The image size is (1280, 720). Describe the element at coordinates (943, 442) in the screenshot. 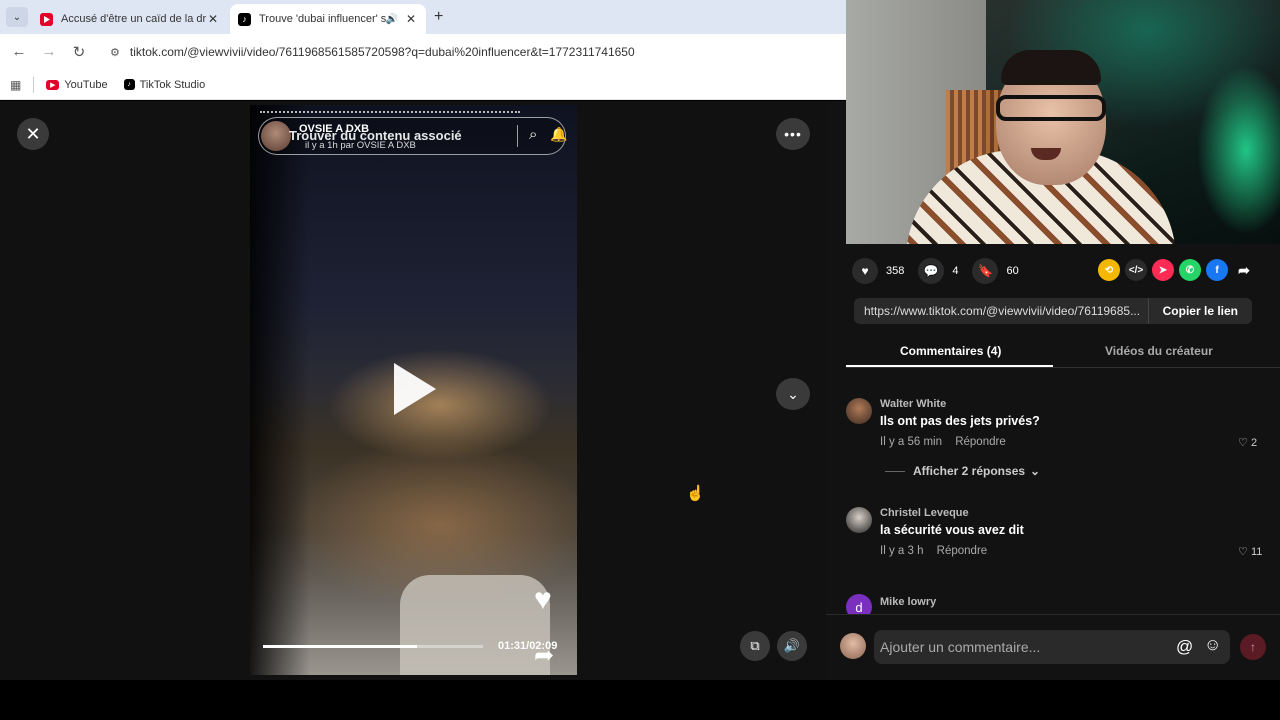

I see `comment-meta: Il y a 56 min Répondre` at that location.